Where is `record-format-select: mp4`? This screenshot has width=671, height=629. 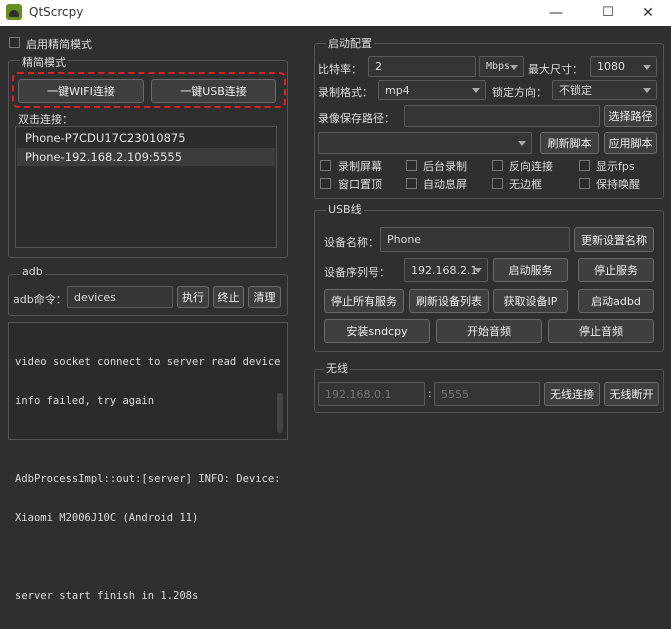 record-format-select: mp4 is located at coordinates (432, 90).